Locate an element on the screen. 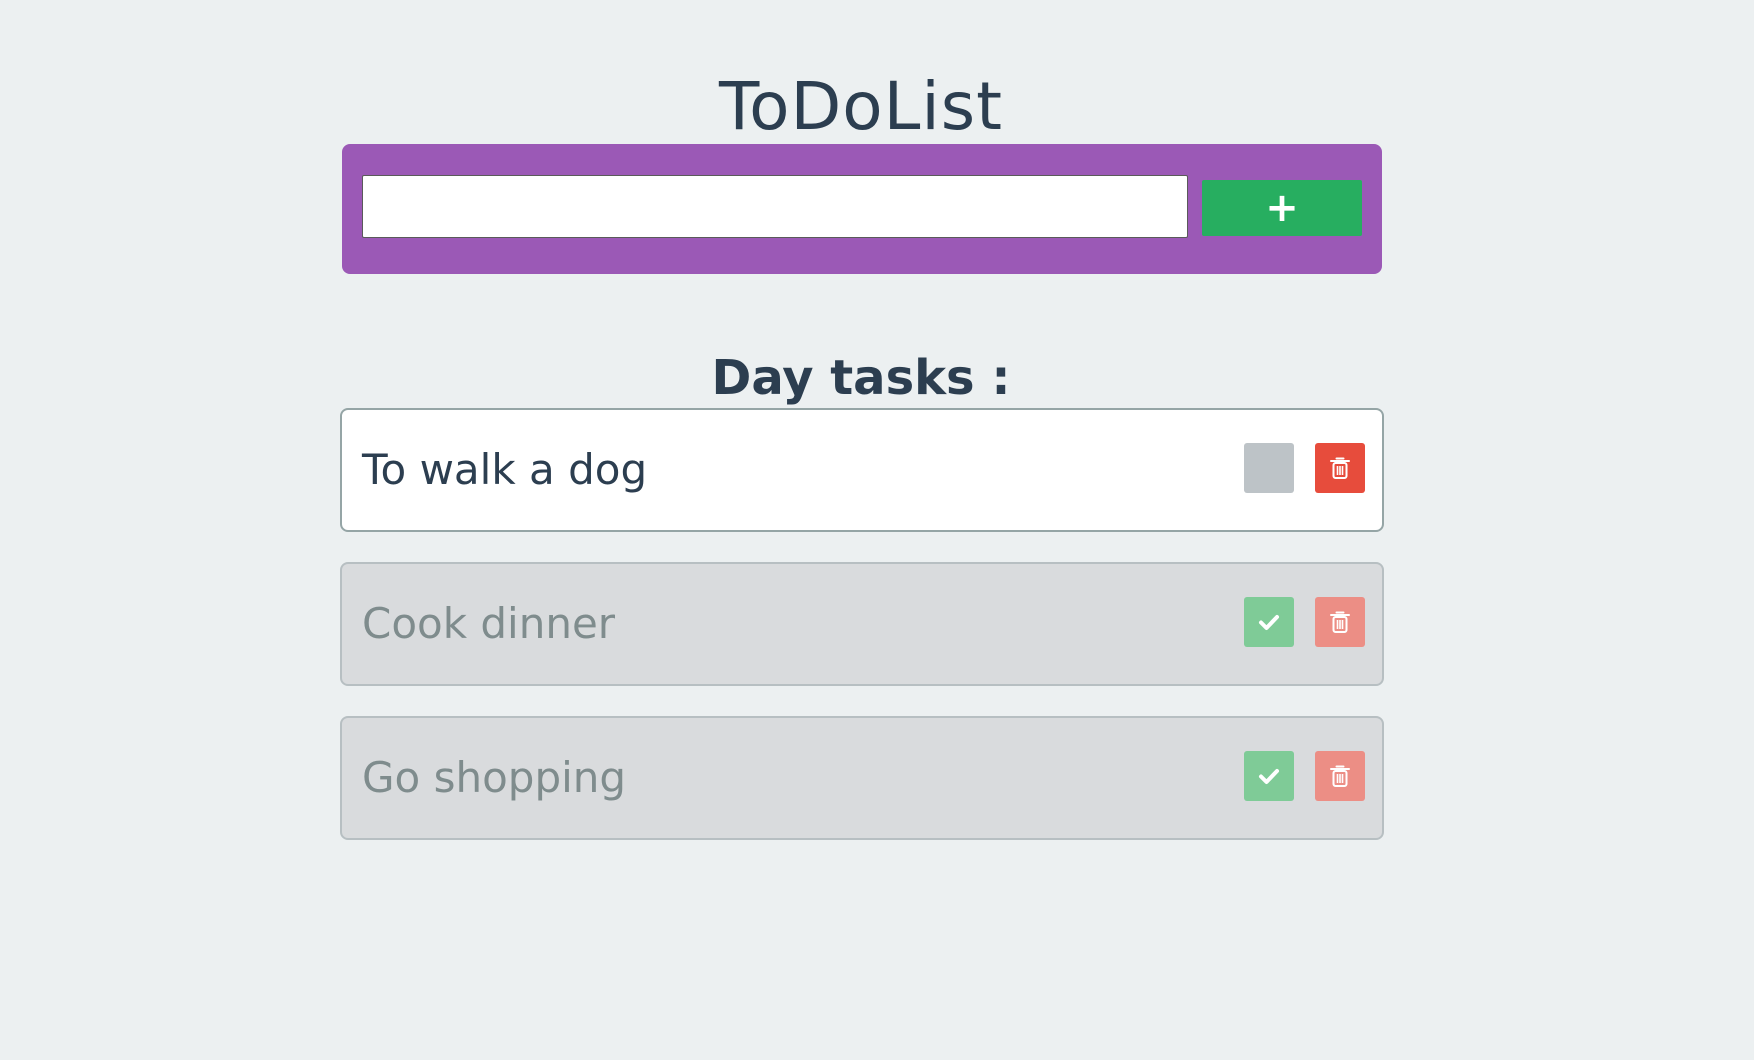  task-text: To walk a dog is located at coordinates (505, 469).